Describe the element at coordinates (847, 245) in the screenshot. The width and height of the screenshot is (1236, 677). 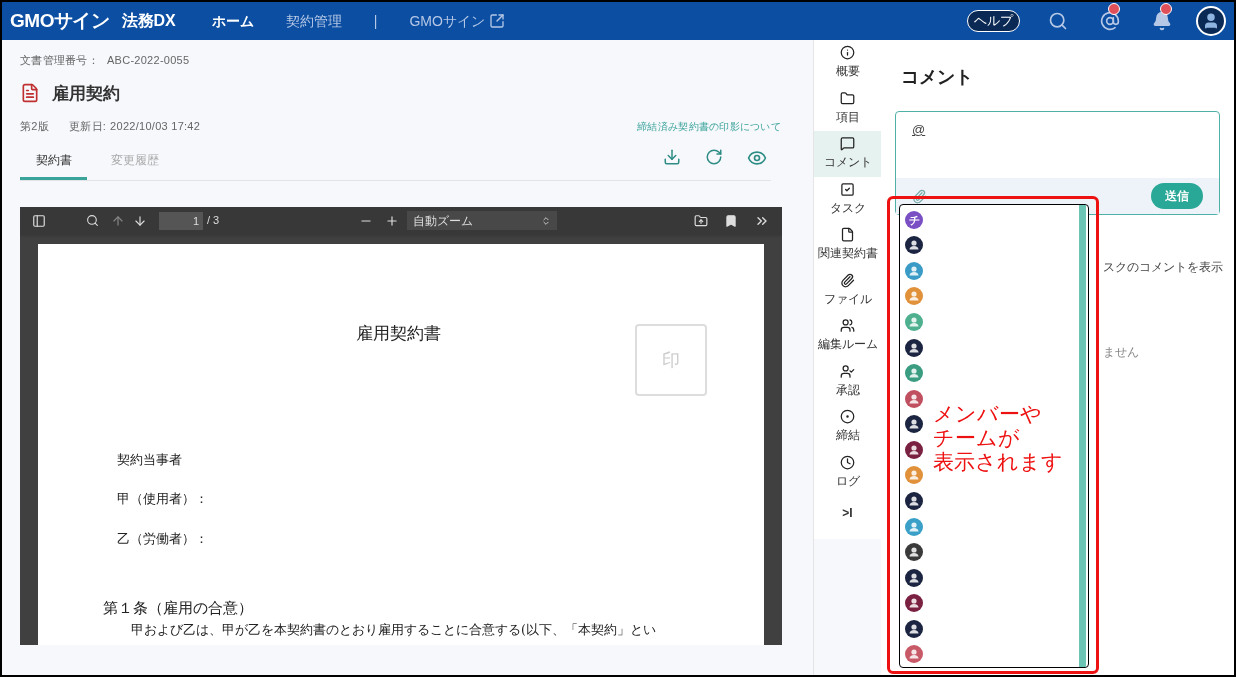
I see `sidebar-item: 関連契約書` at that location.